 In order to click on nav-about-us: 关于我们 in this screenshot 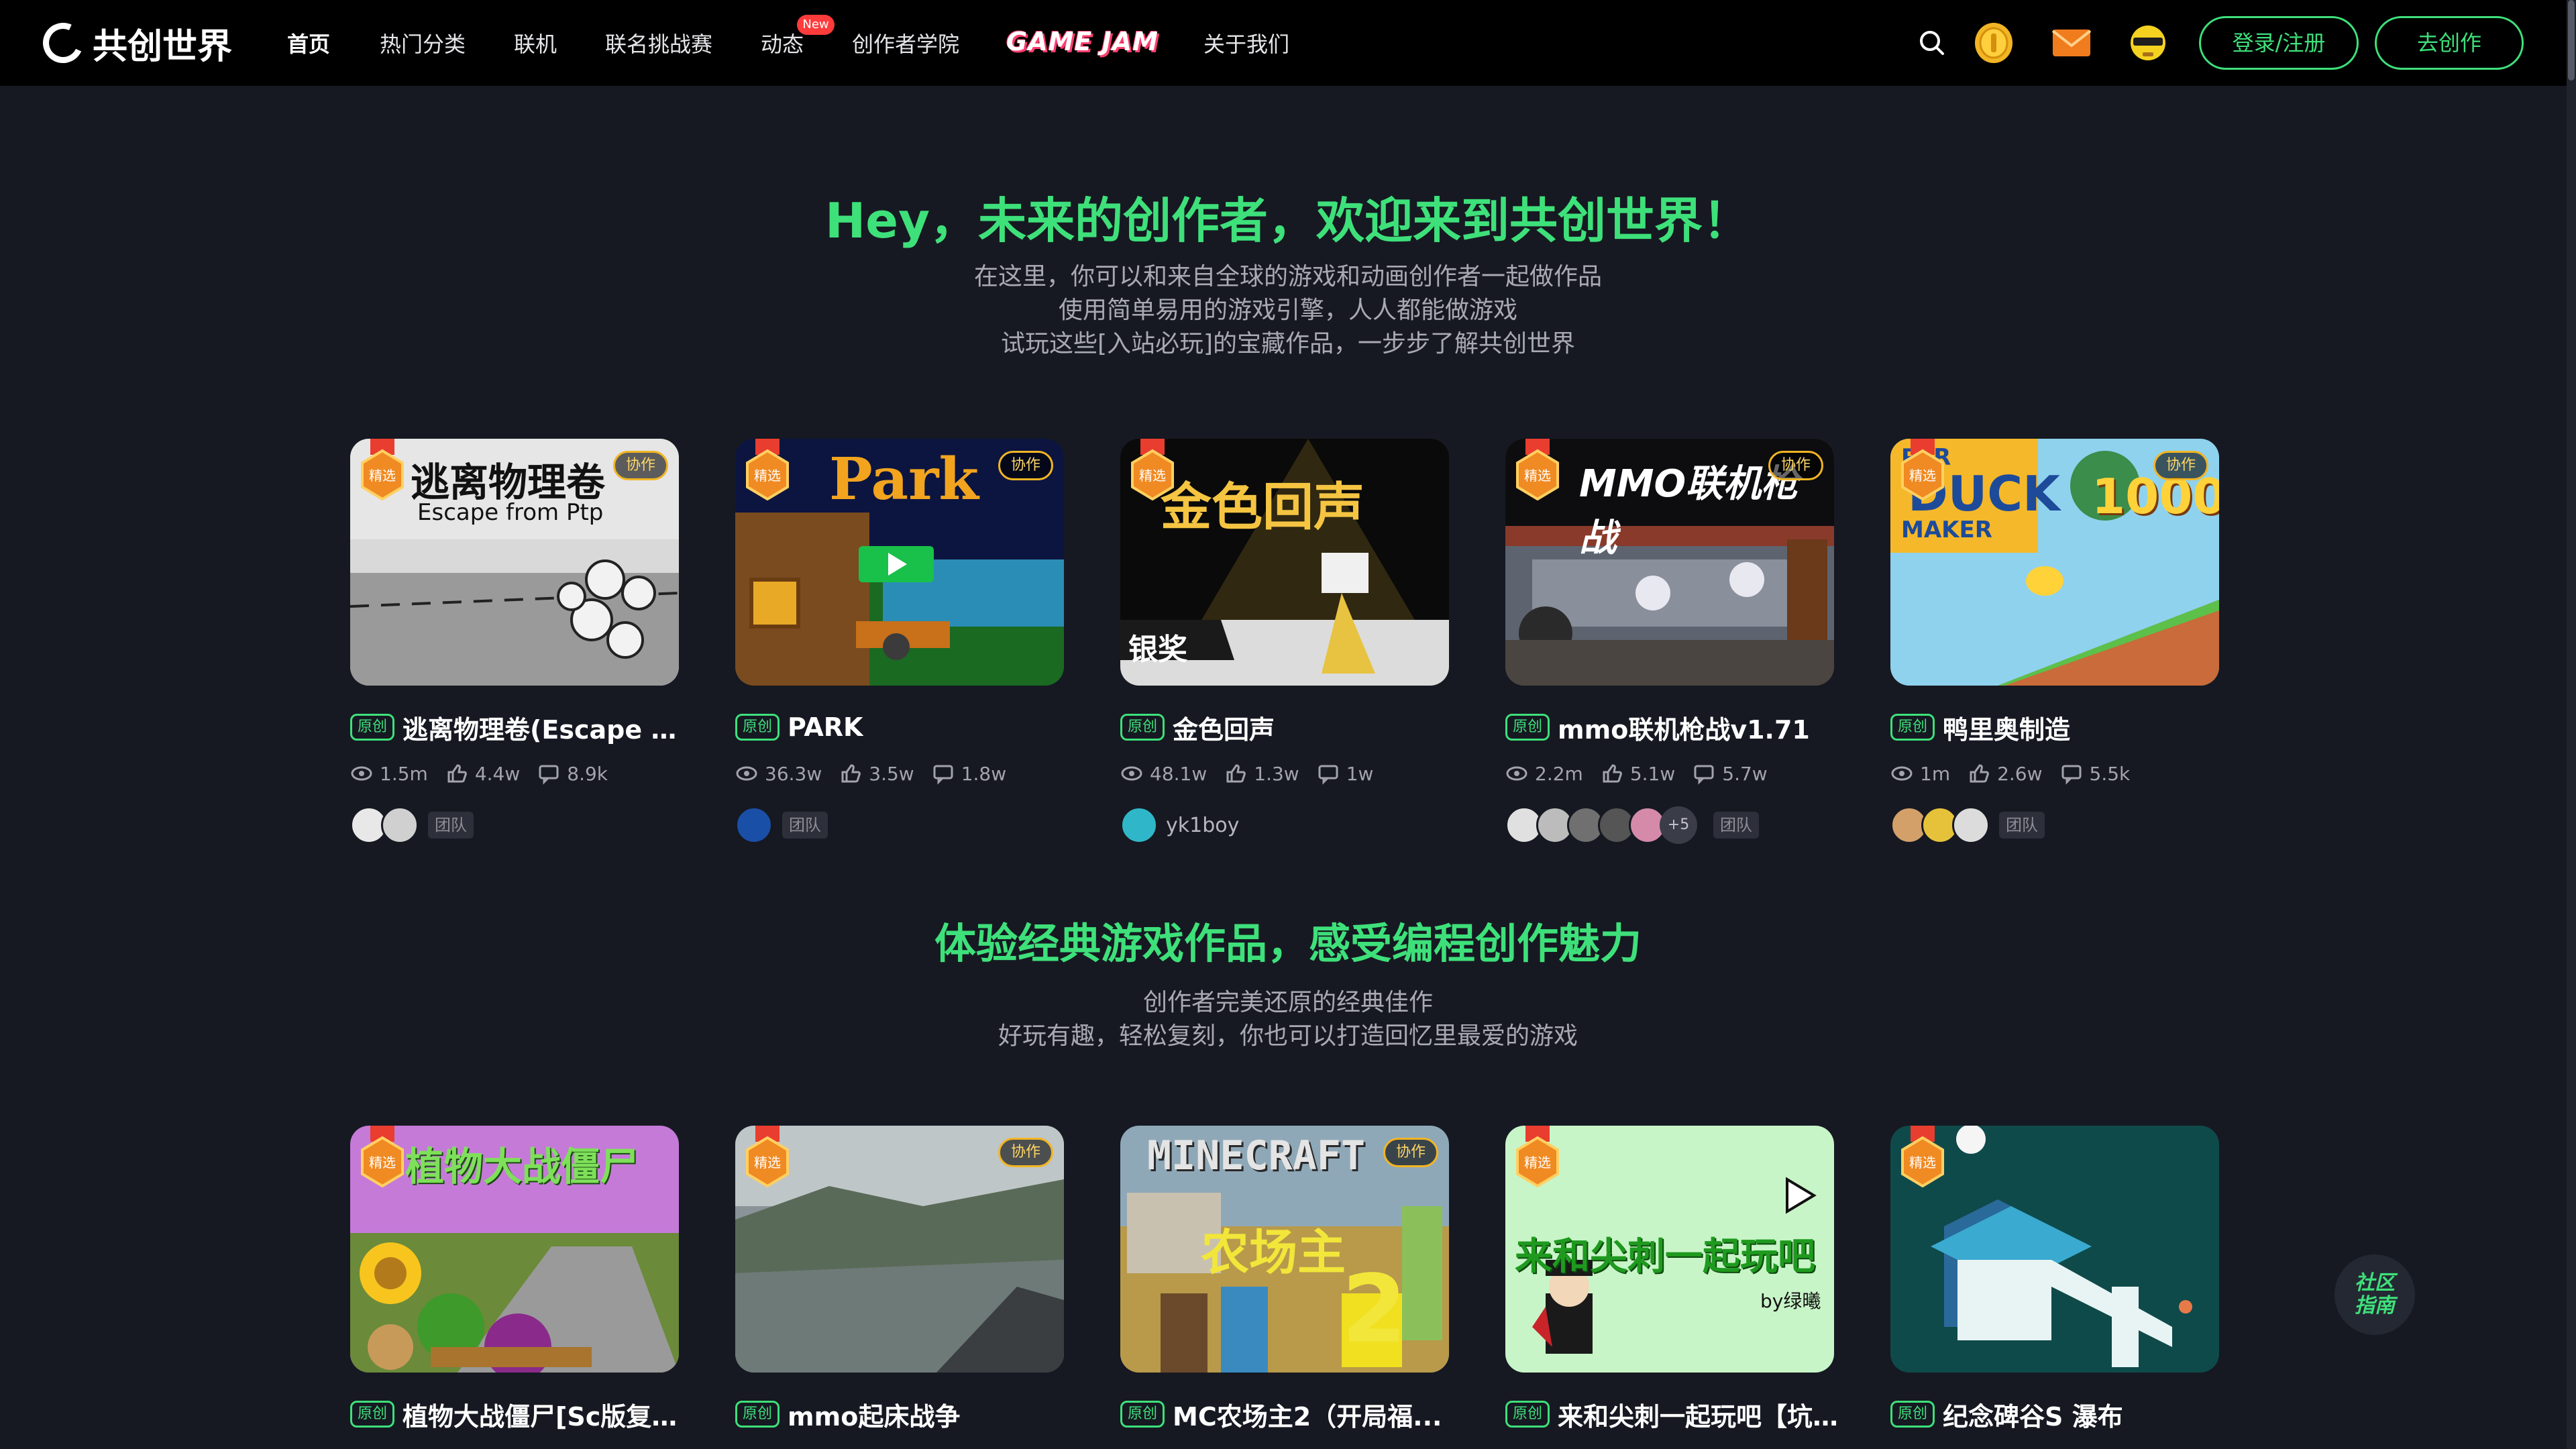, I will do `click(1246, 44)`.